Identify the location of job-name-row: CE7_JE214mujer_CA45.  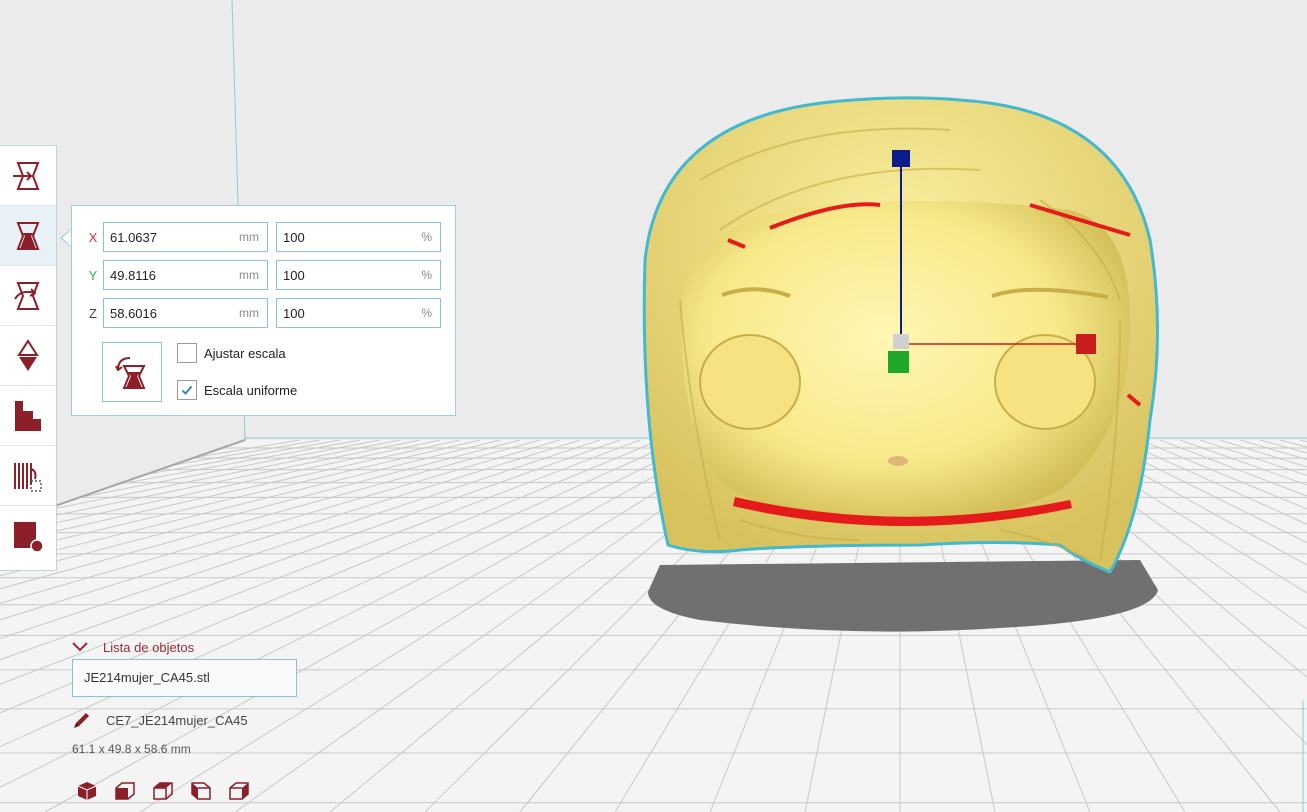
(160, 720).